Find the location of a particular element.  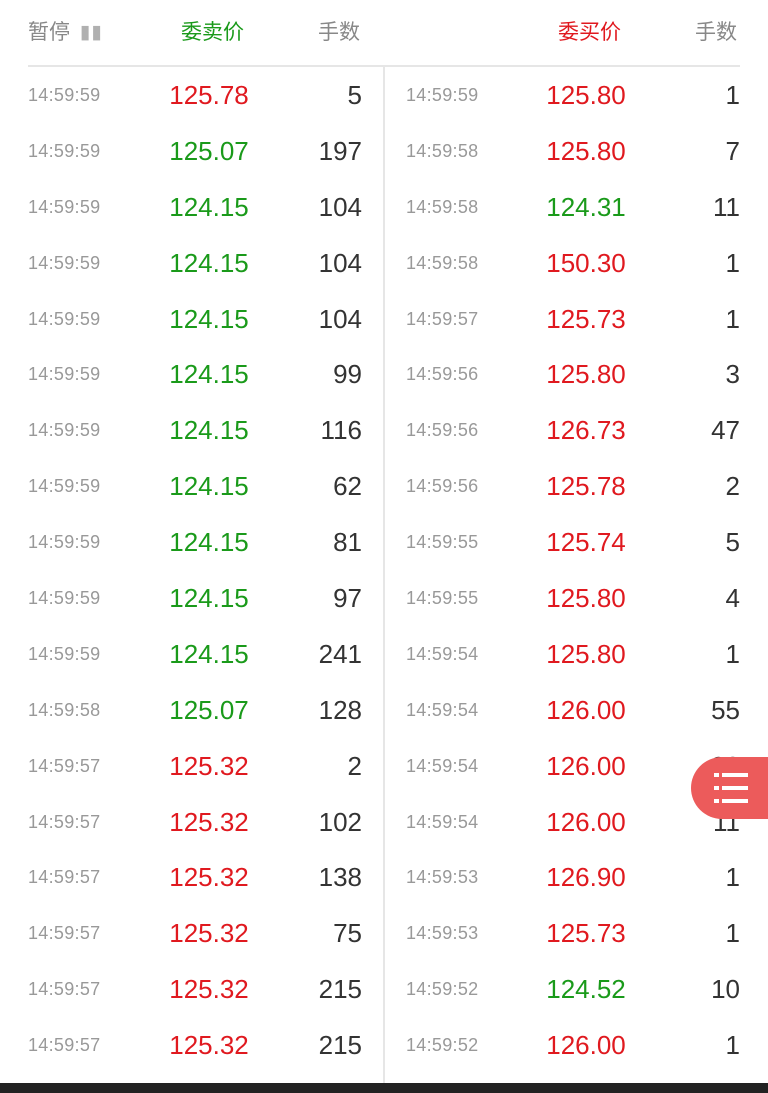

order-quantity: 47 is located at coordinates (725, 430).